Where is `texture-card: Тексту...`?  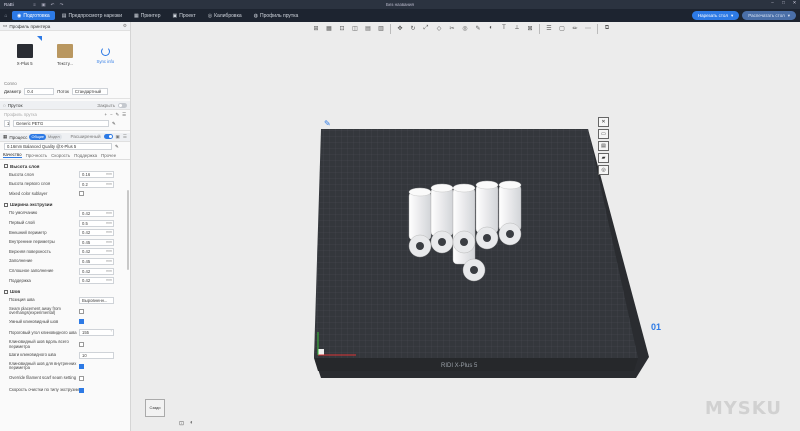
texture-card: Тексту... is located at coordinates (64, 55).